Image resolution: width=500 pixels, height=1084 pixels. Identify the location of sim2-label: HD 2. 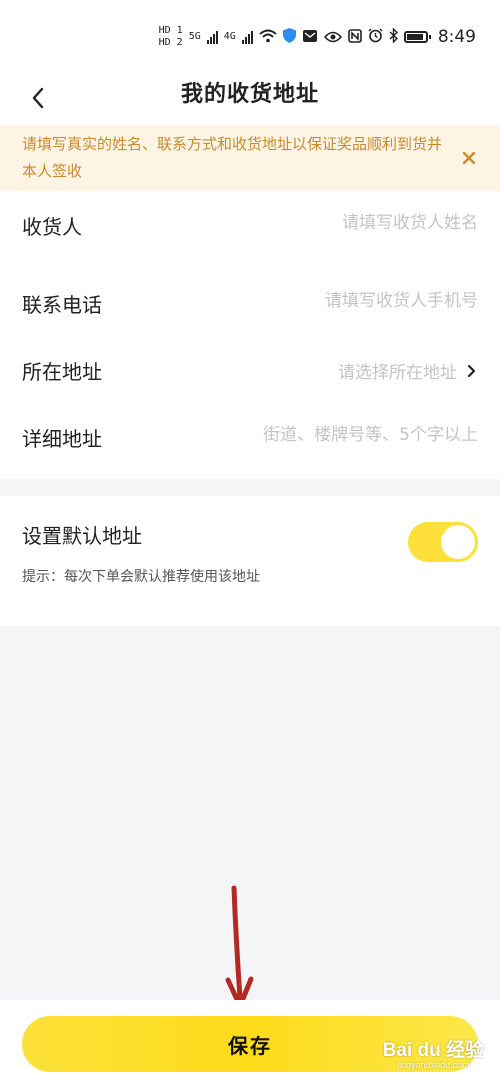
(170, 42).